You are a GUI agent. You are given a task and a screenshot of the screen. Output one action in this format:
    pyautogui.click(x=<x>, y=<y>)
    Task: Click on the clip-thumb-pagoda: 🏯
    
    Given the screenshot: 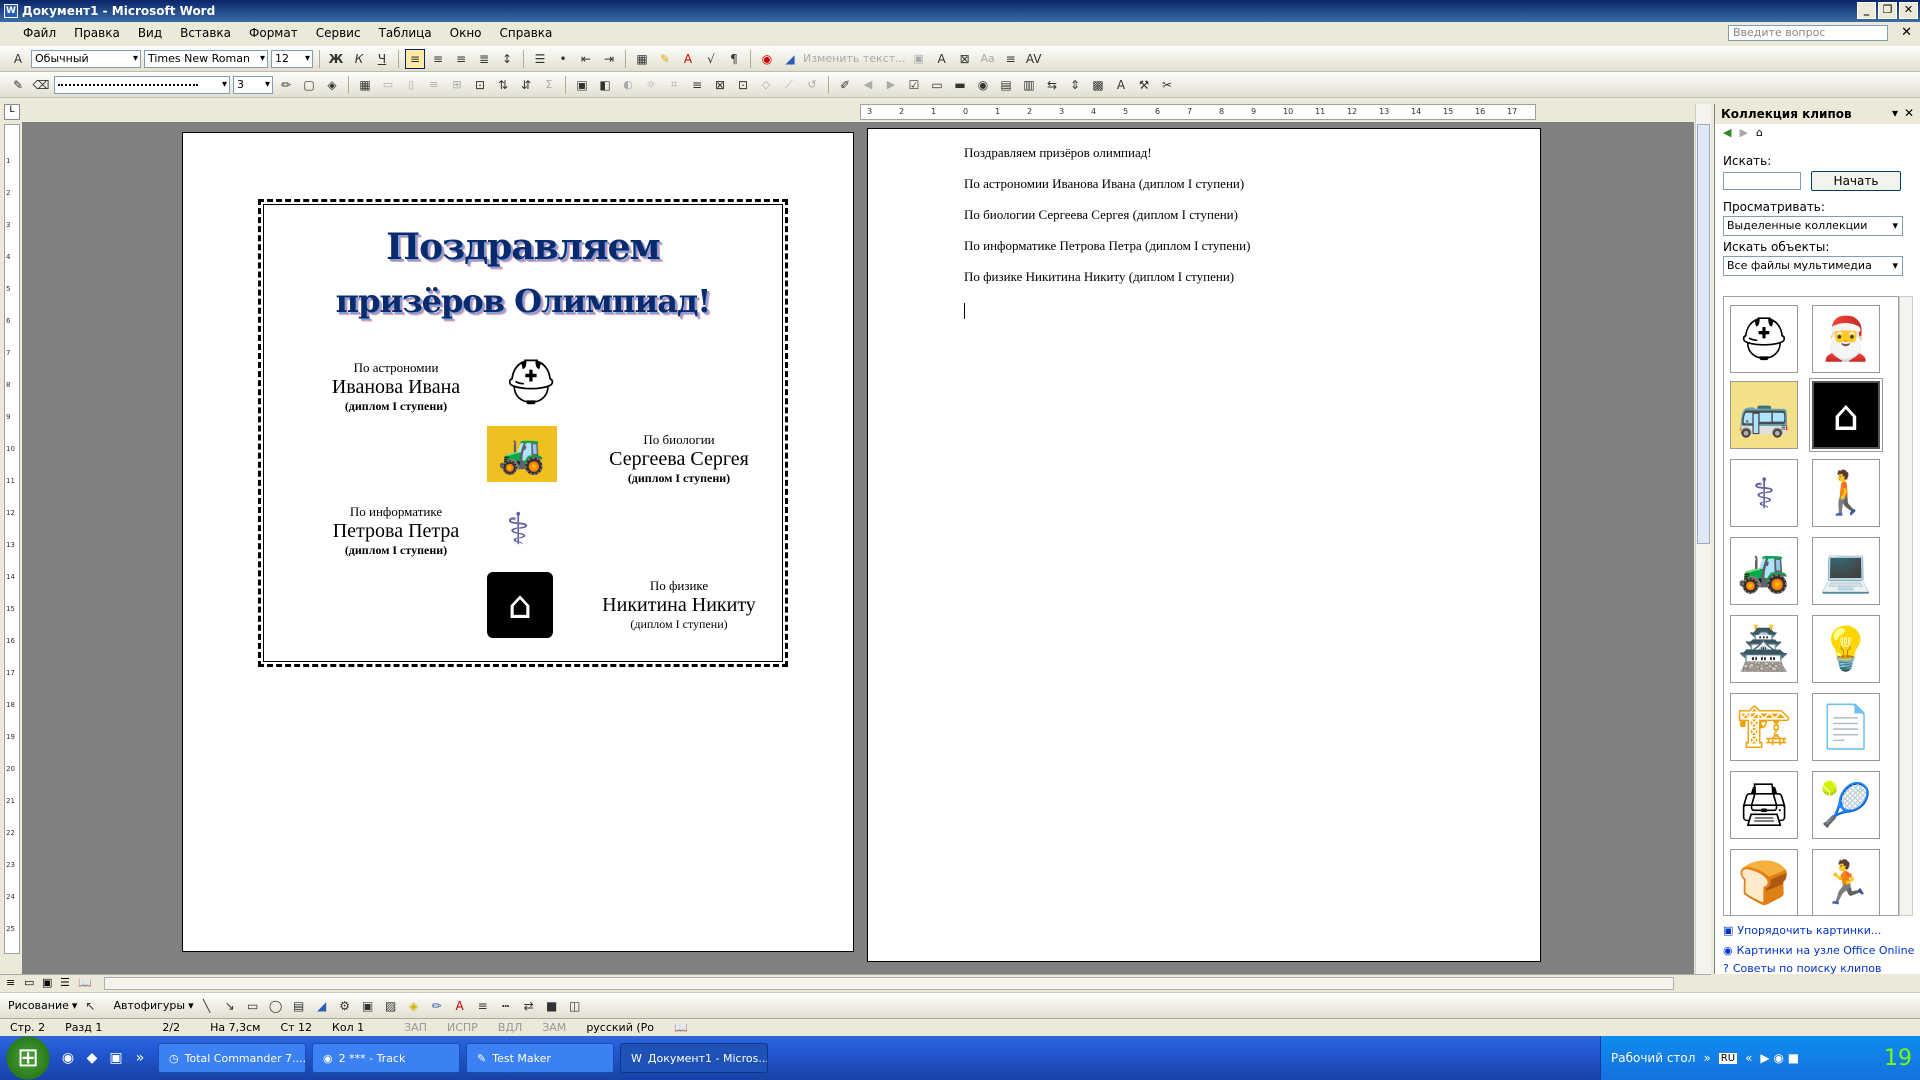 What is the action you would take?
    pyautogui.click(x=1764, y=649)
    